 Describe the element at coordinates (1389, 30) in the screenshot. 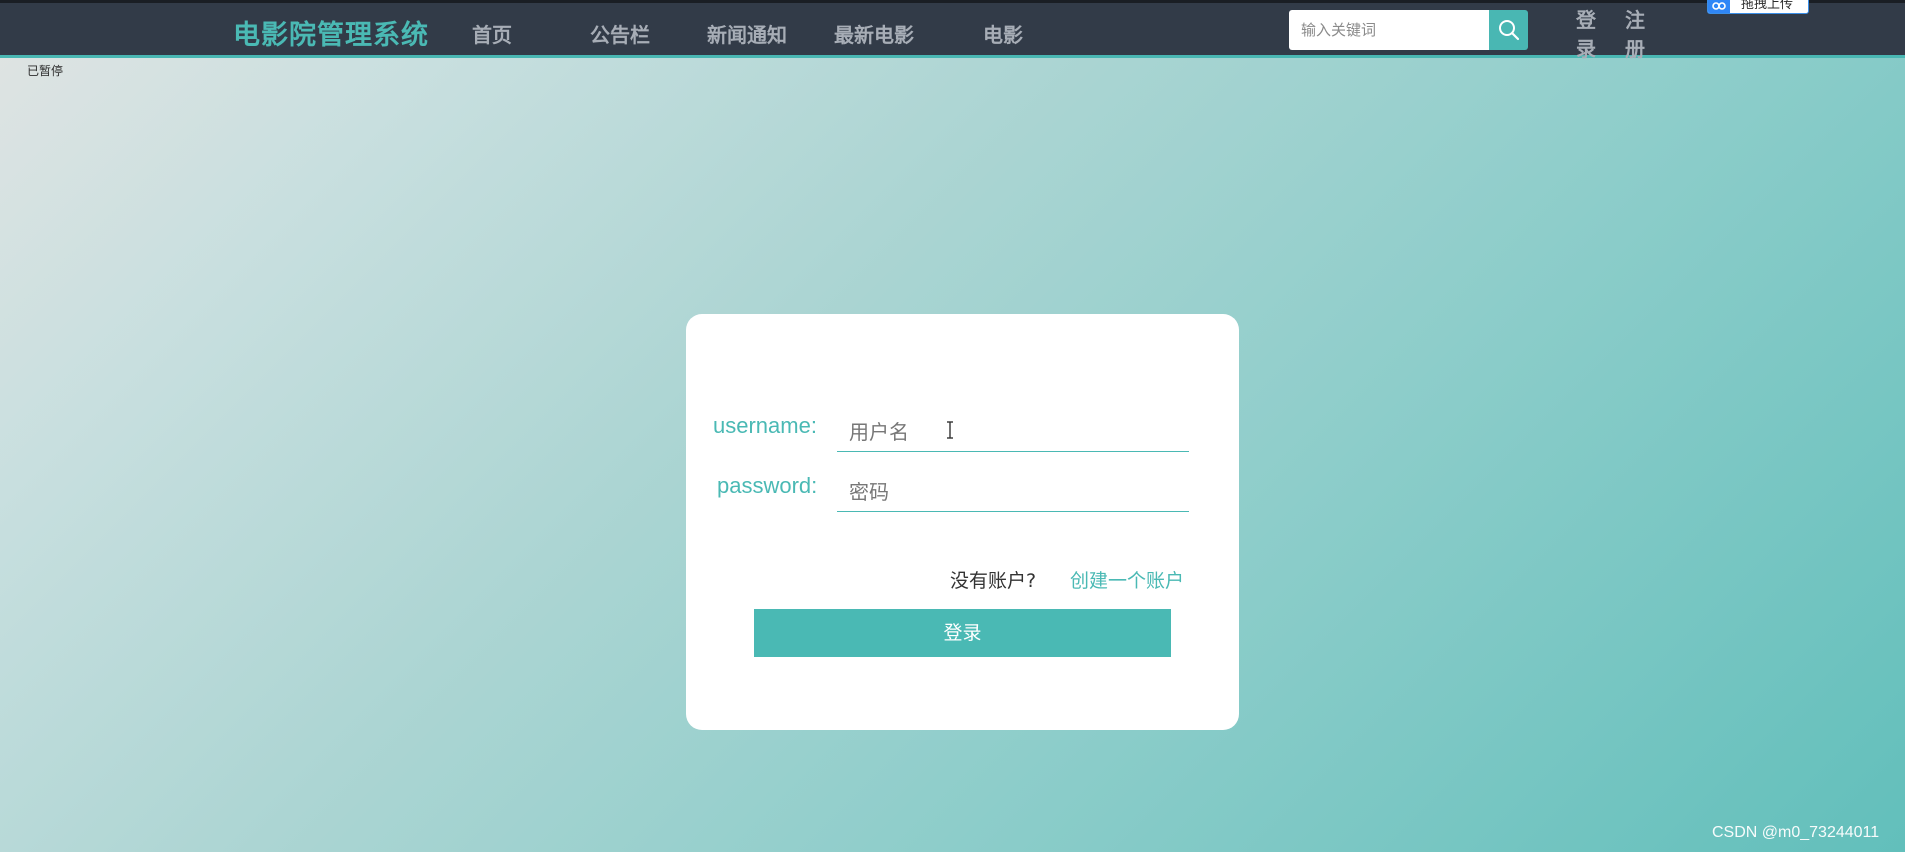

I see `search-input` at that location.